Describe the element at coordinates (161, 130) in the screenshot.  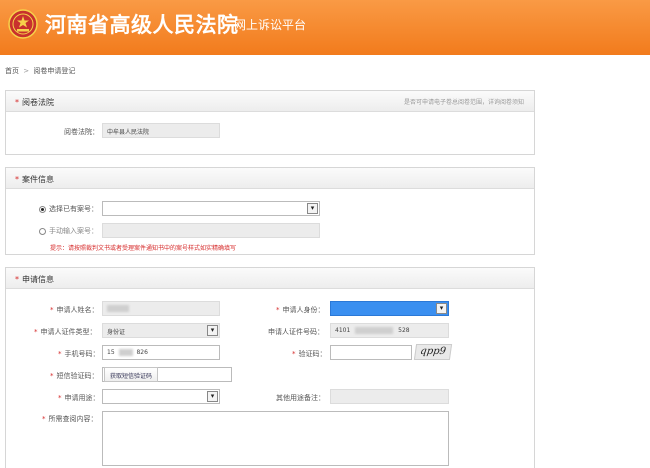
I see `court-field: 中牟县人民法院` at that location.